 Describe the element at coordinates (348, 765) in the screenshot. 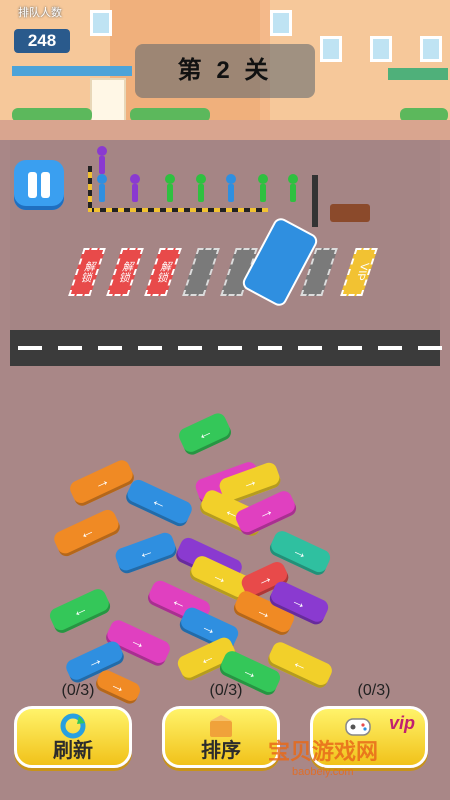

I see `watermark: 宝贝游戏网 baobeiy.com` at that location.